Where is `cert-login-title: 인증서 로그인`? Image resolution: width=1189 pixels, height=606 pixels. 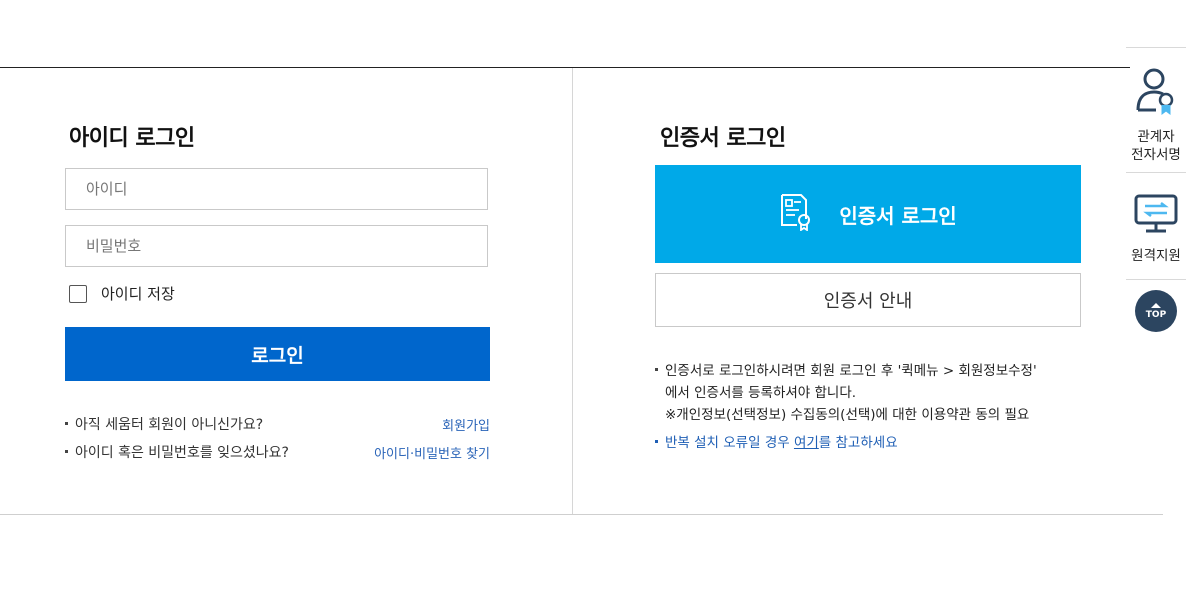 cert-login-title: 인증서 로그인 is located at coordinates (723, 138).